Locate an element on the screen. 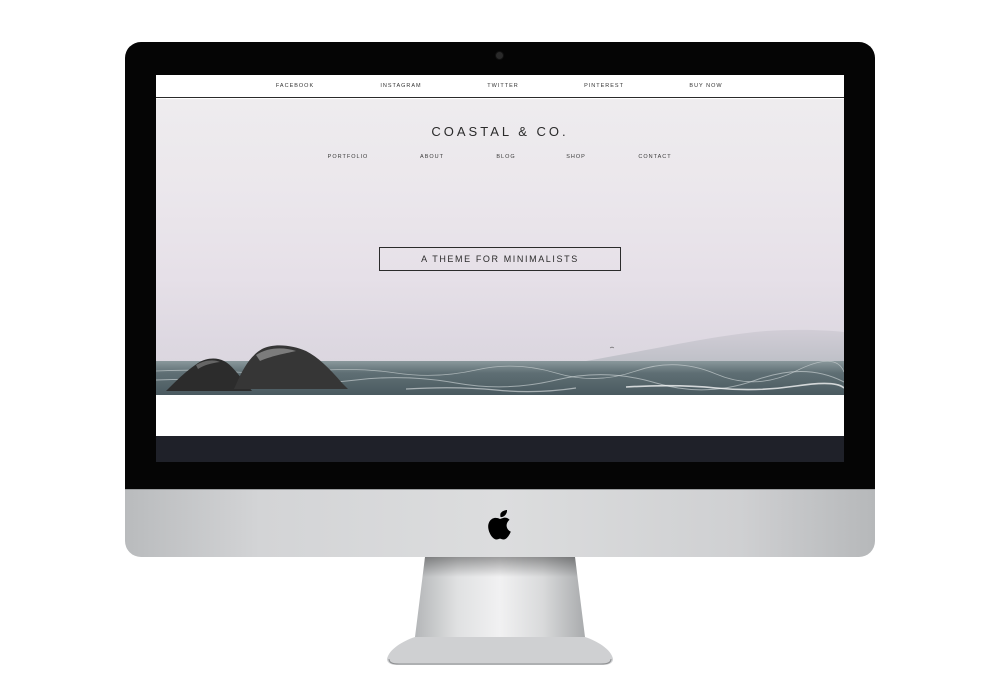 This screenshot has width=1000, height=700. nav-item-portfolio: PORTFOLIO is located at coordinates (348, 157).